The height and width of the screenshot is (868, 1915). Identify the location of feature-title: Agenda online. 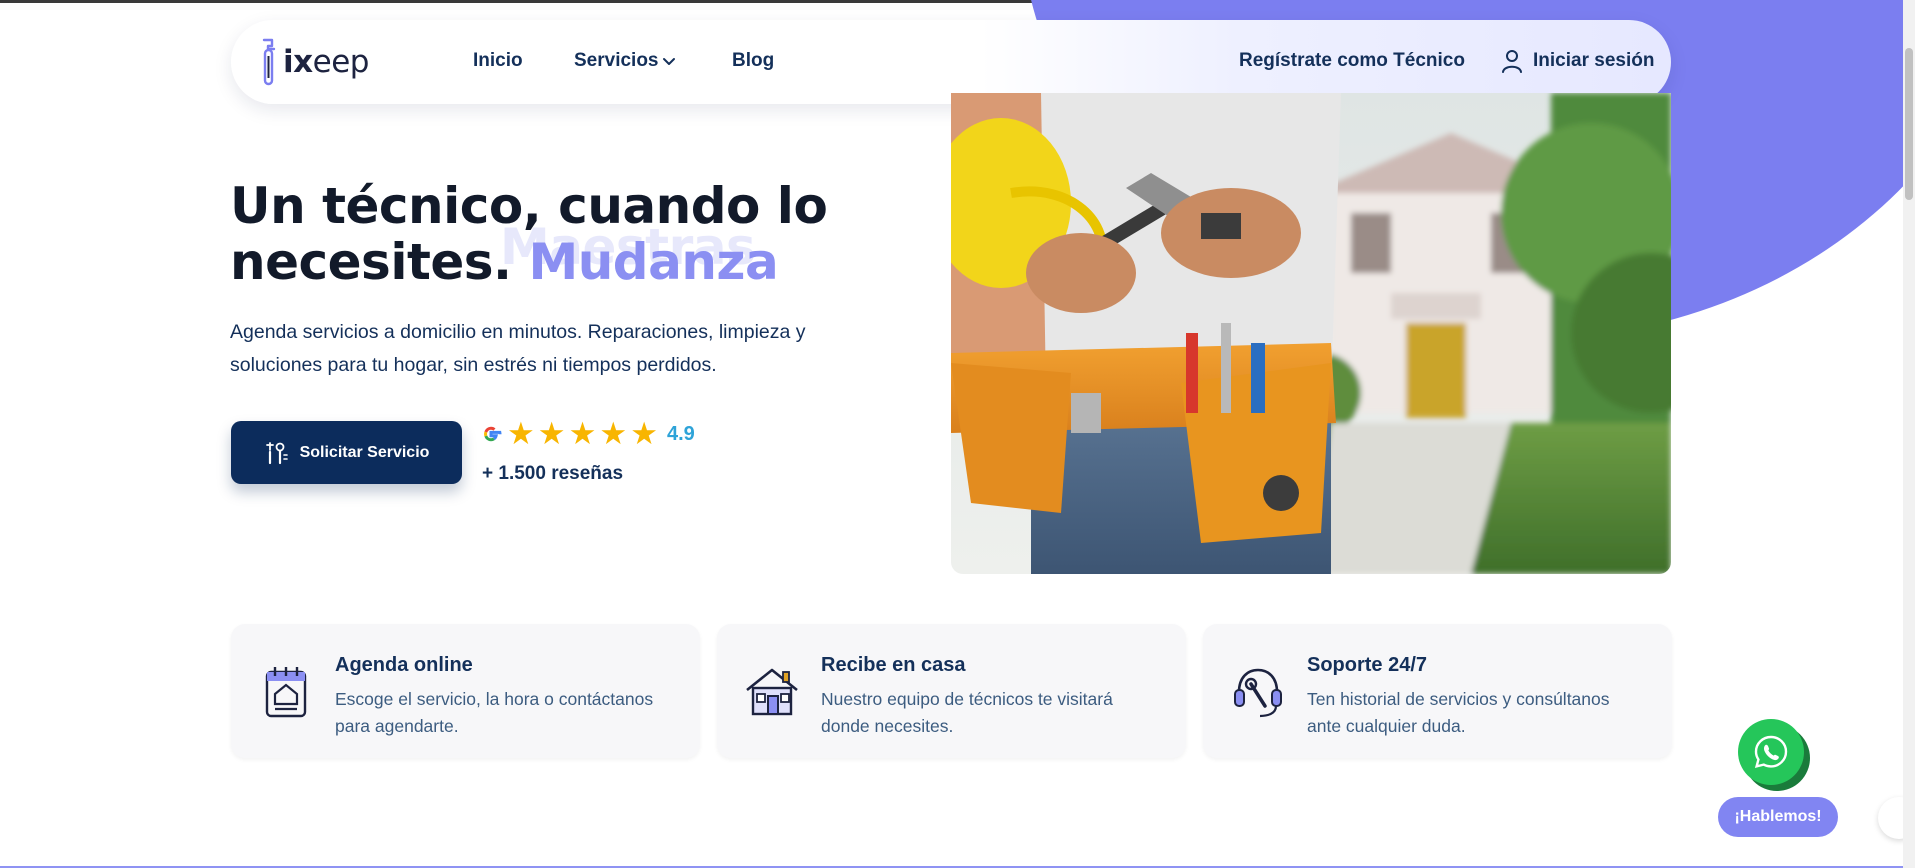
(404, 665).